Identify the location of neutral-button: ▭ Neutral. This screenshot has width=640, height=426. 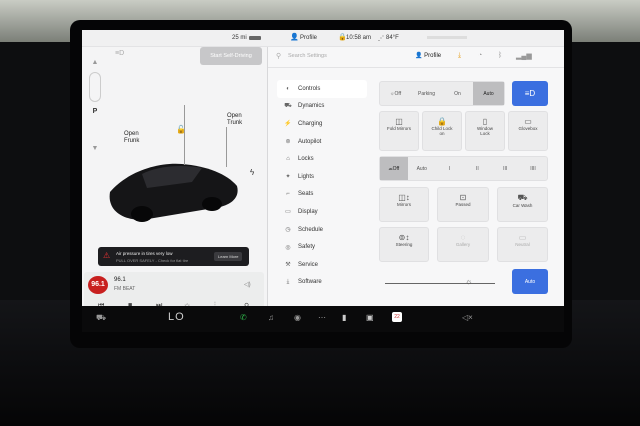
(522, 244).